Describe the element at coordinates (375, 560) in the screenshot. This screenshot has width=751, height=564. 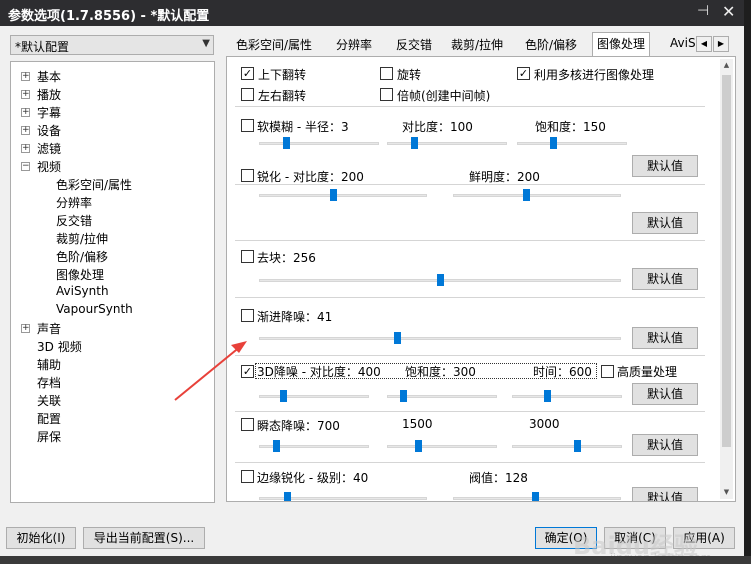
I see `taskbar` at that location.